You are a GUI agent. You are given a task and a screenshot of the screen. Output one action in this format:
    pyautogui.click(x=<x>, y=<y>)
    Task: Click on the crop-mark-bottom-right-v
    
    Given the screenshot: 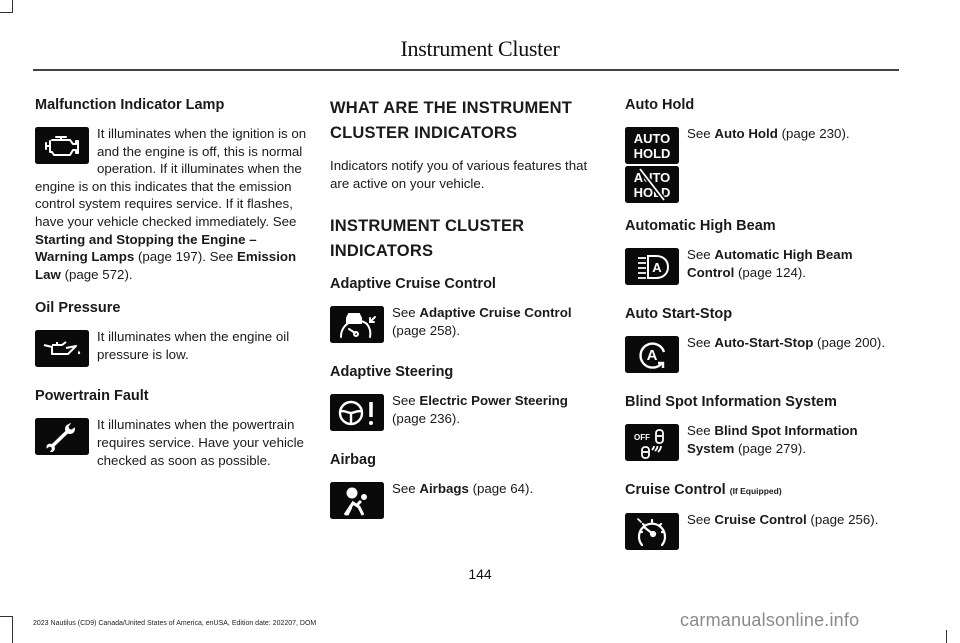 What is the action you would take?
    pyautogui.click(x=946, y=636)
    